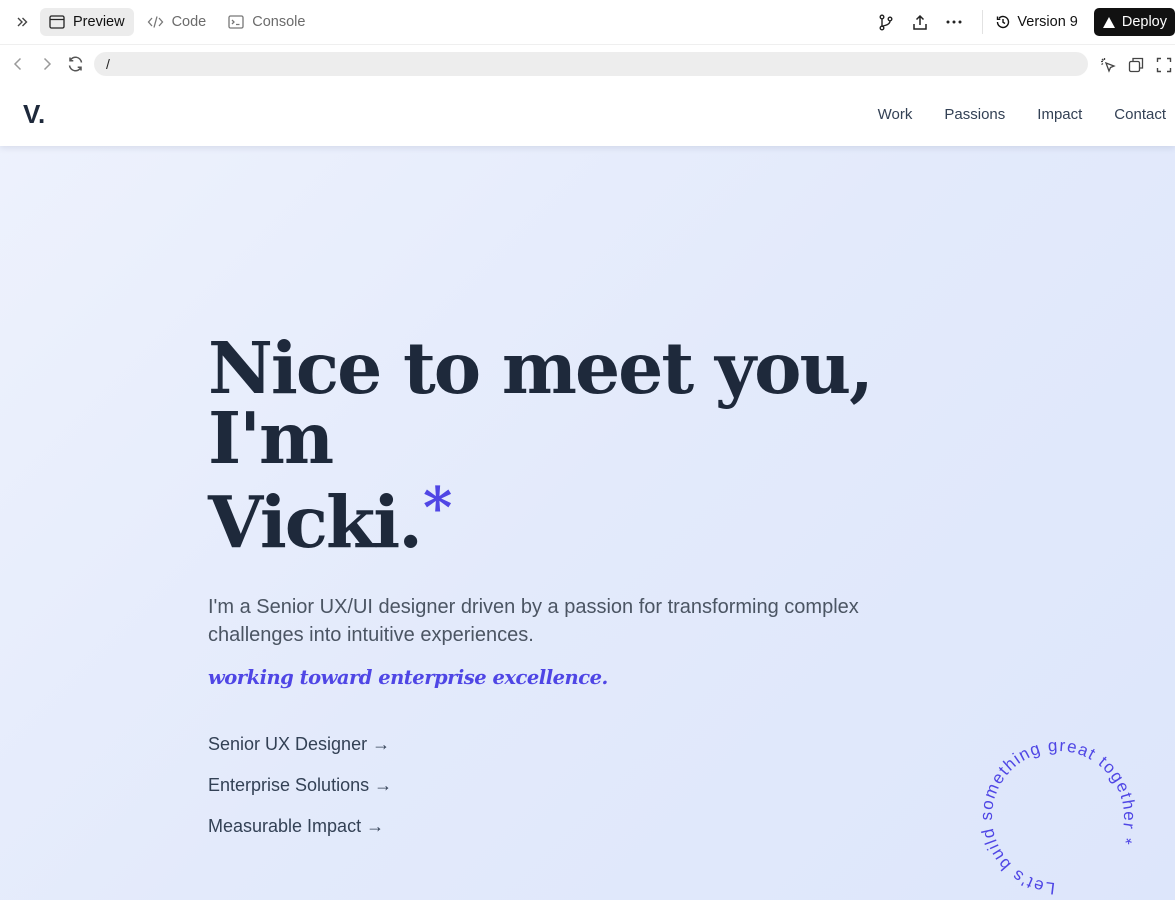  I want to click on link-enterprise-solutions: Enterprise Solutions →, so click(588, 785).